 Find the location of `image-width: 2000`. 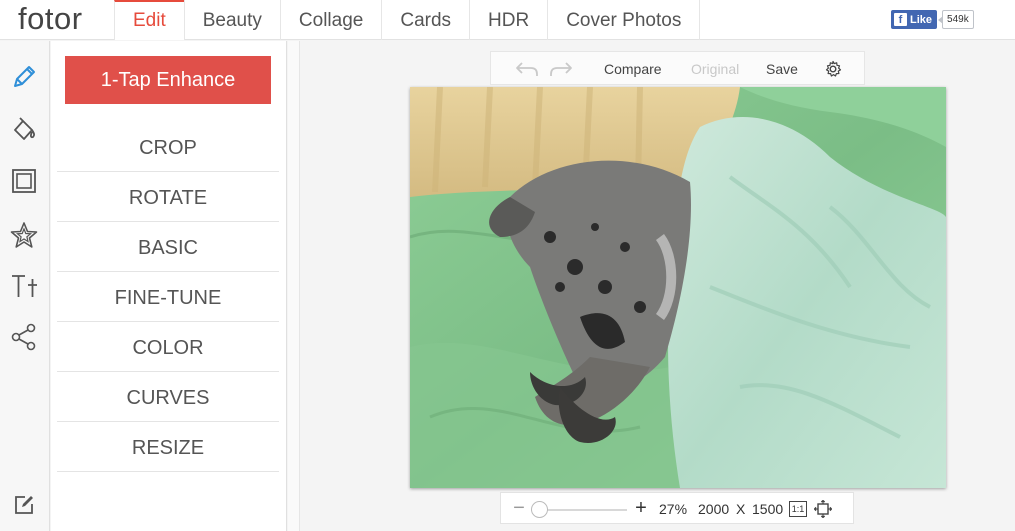

image-width: 2000 is located at coordinates (714, 509).